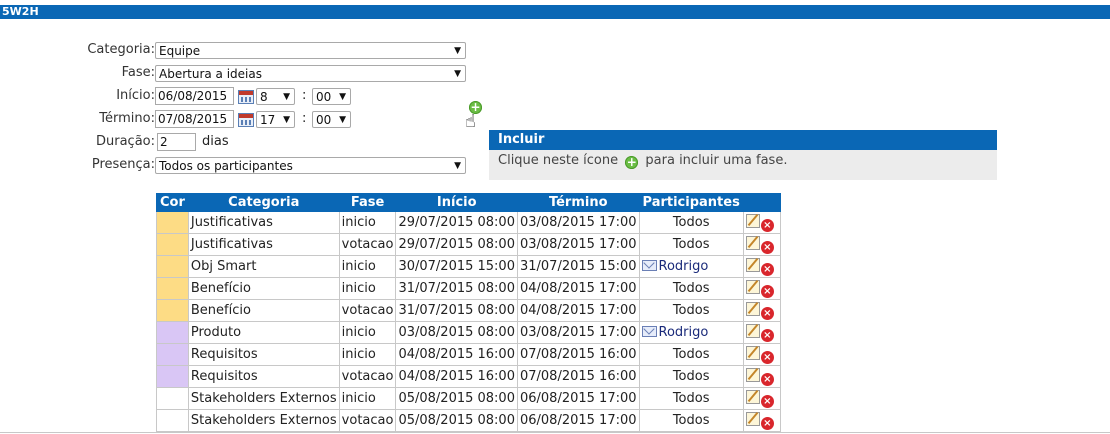  I want to click on termino-date-input: 07/08/2015, so click(194, 119).